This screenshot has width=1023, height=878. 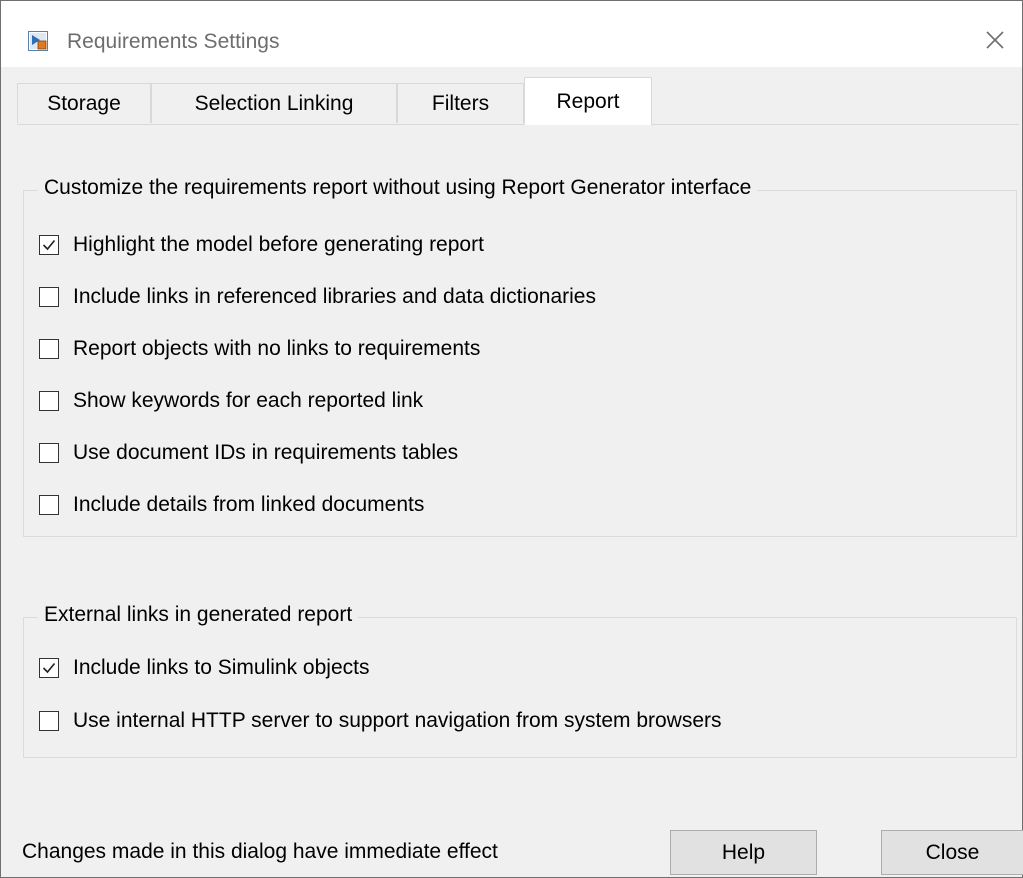 What do you see at coordinates (173, 41) in the screenshot?
I see `window-title: Requirements Settings` at bounding box center [173, 41].